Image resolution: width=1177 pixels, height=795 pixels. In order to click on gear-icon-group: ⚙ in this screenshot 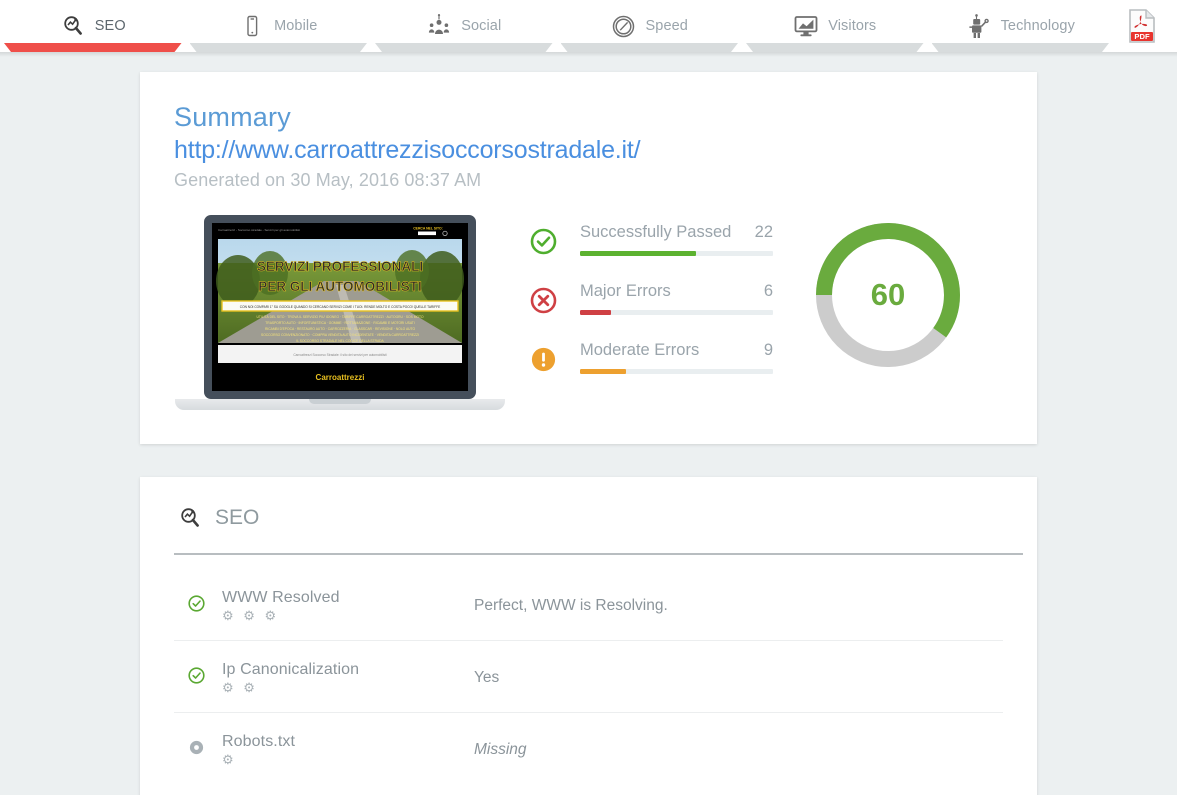, I will do `click(229, 760)`.